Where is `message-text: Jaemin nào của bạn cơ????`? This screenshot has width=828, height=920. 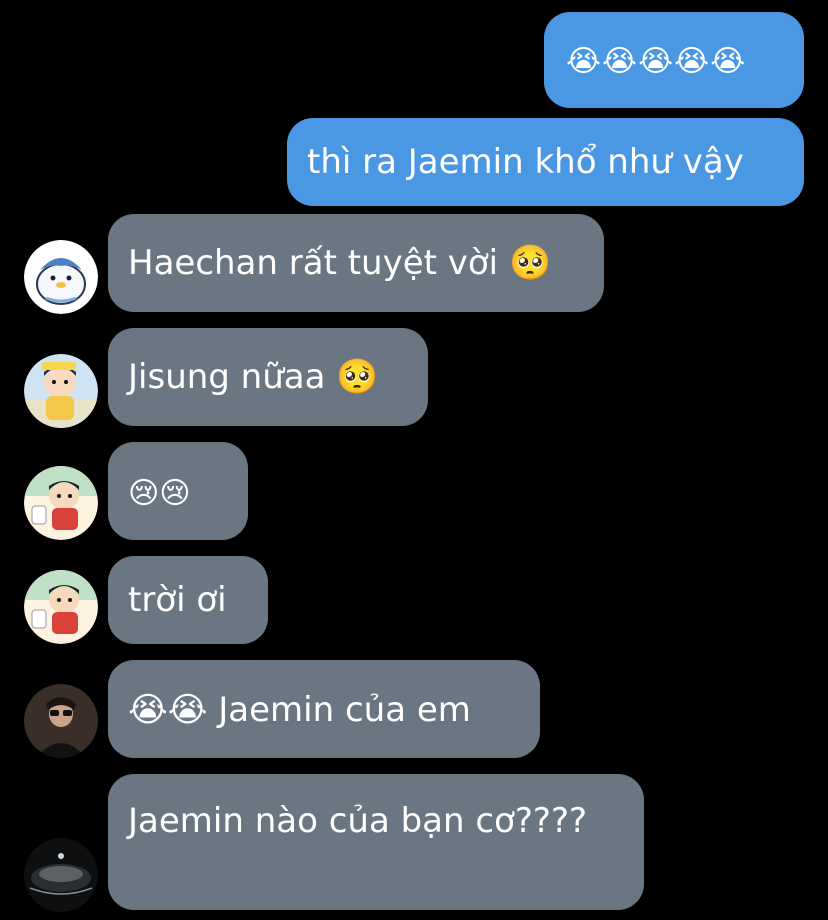 message-text: Jaemin nào của bạn cơ???? is located at coordinates (358, 821).